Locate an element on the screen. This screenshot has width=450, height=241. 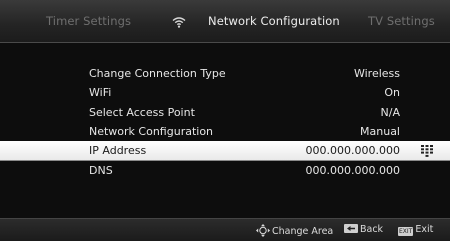
keyboard-grid-icon is located at coordinates (427, 151).